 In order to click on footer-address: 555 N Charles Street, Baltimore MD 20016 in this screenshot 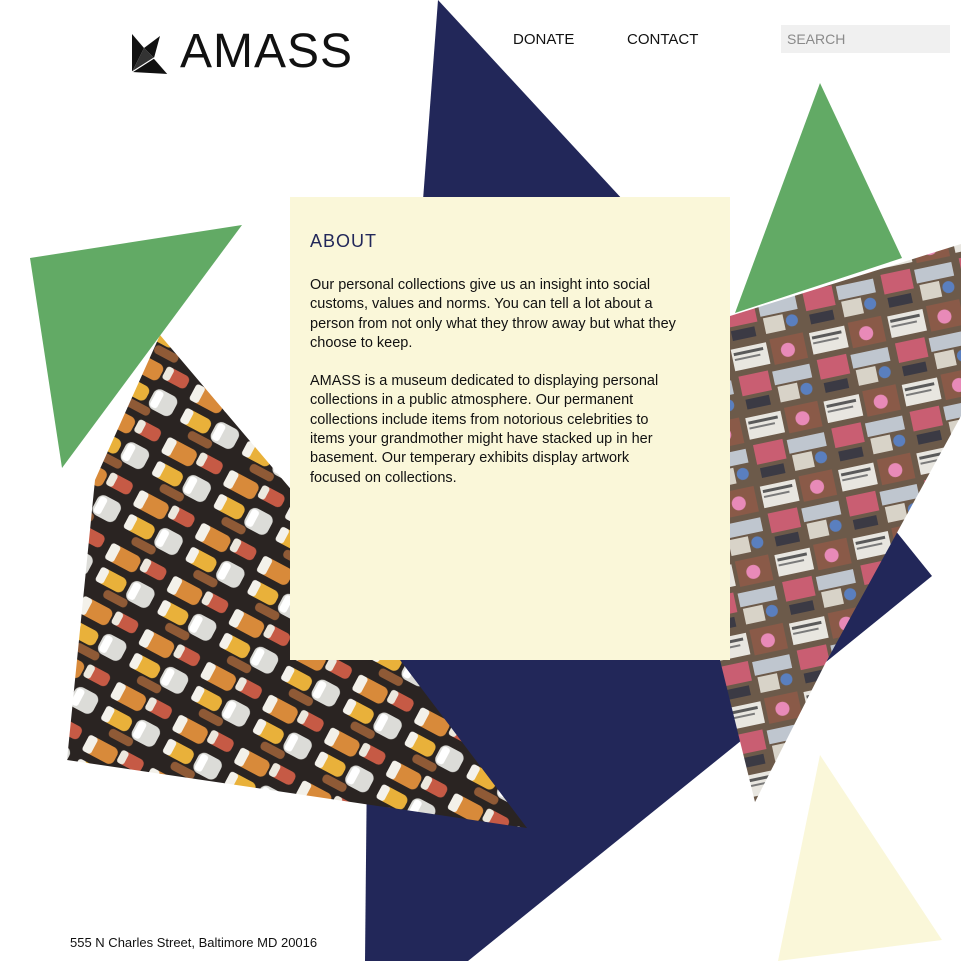, I will do `click(194, 942)`.